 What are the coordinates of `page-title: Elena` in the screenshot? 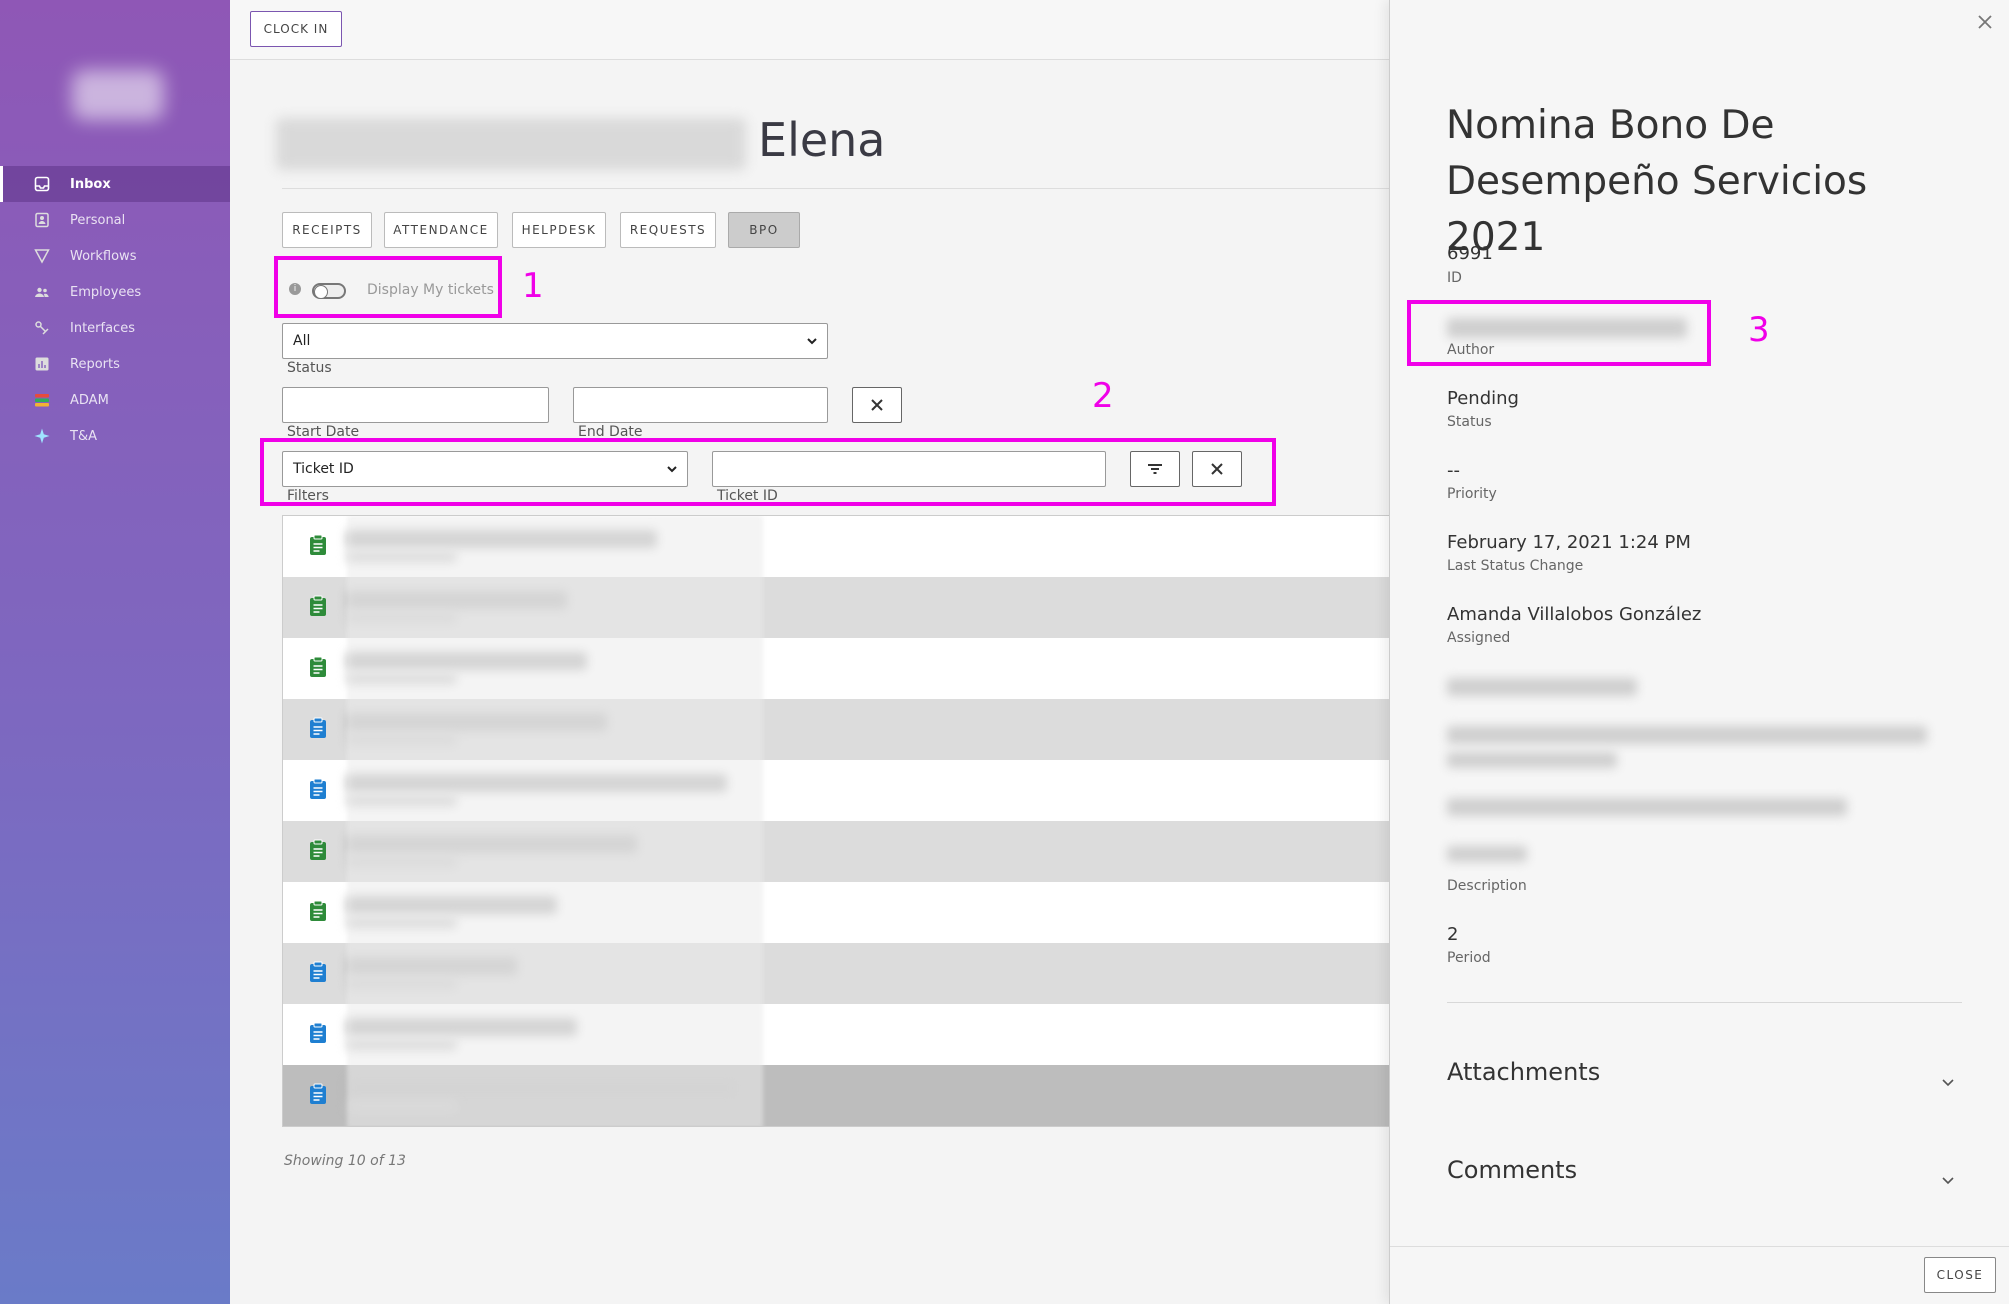 It's located at (822, 140).